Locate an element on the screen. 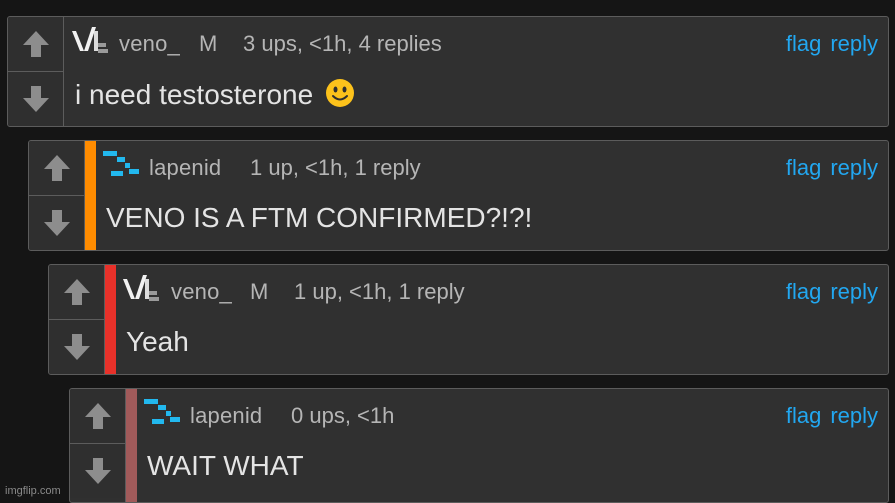 The height and width of the screenshot is (503, 895). comment-meta: 3 ups, <1h, 4 replies is located at coordinates (342, 43).